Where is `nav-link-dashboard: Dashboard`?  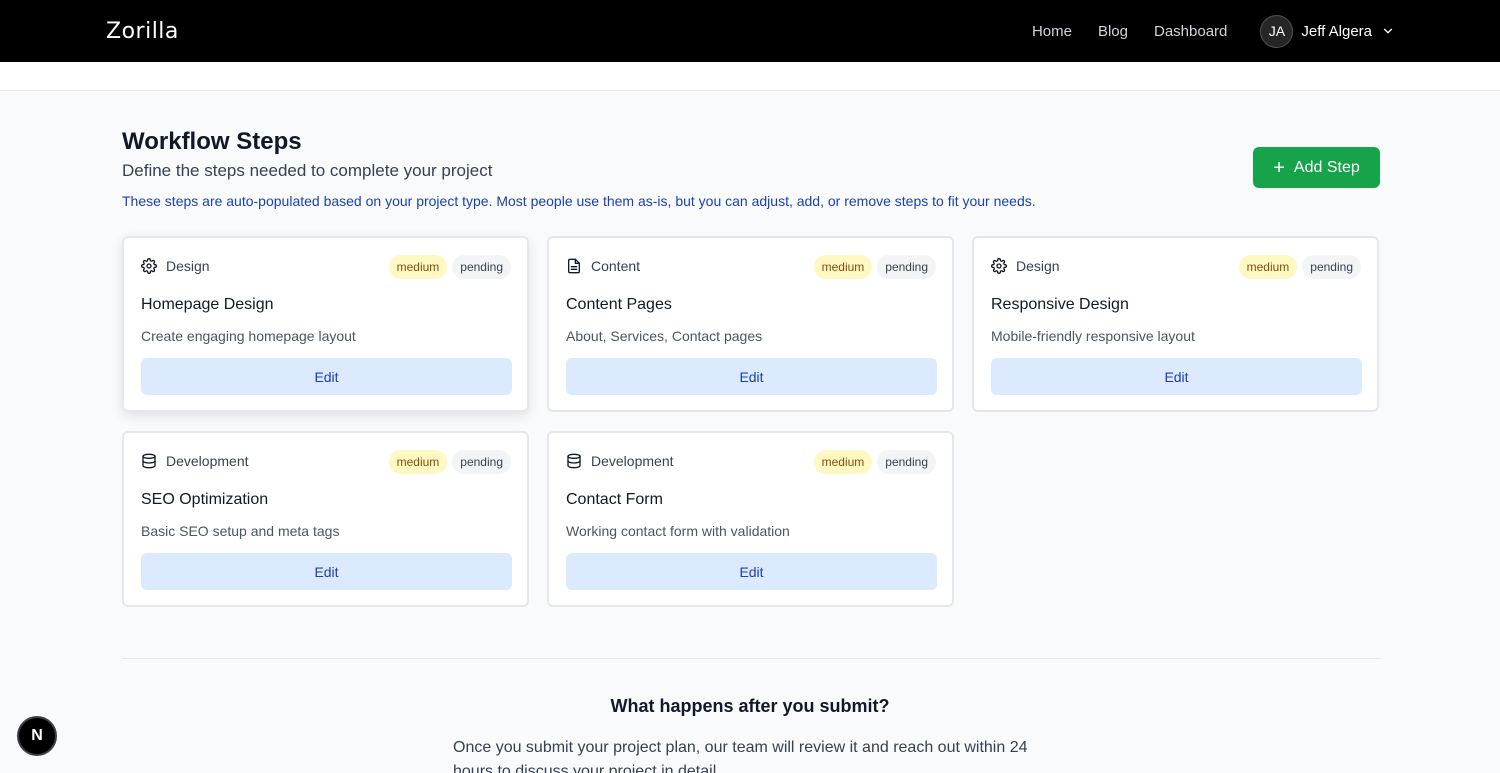 nav-link-dashboard: Dashboard is located at coordinates (1190, 31).